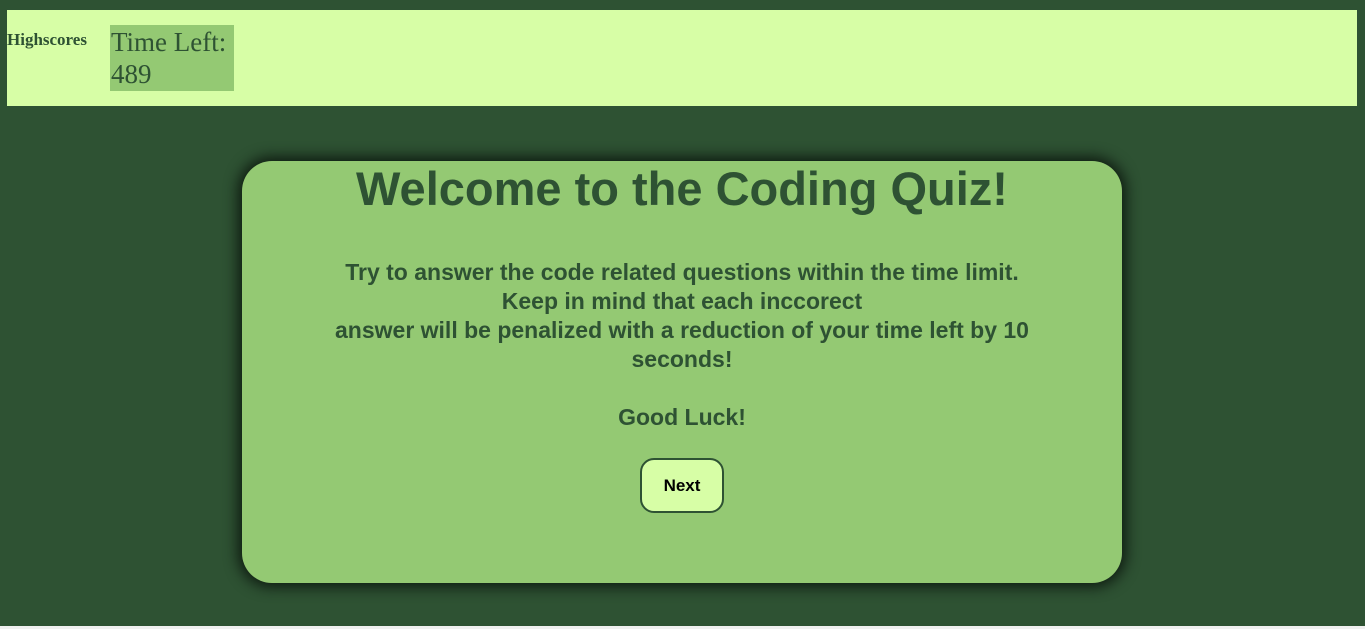  What do you see at coordinates (682, 485) in the screenshot?
I see `next-button: Next` at bounding box center [682, 485].